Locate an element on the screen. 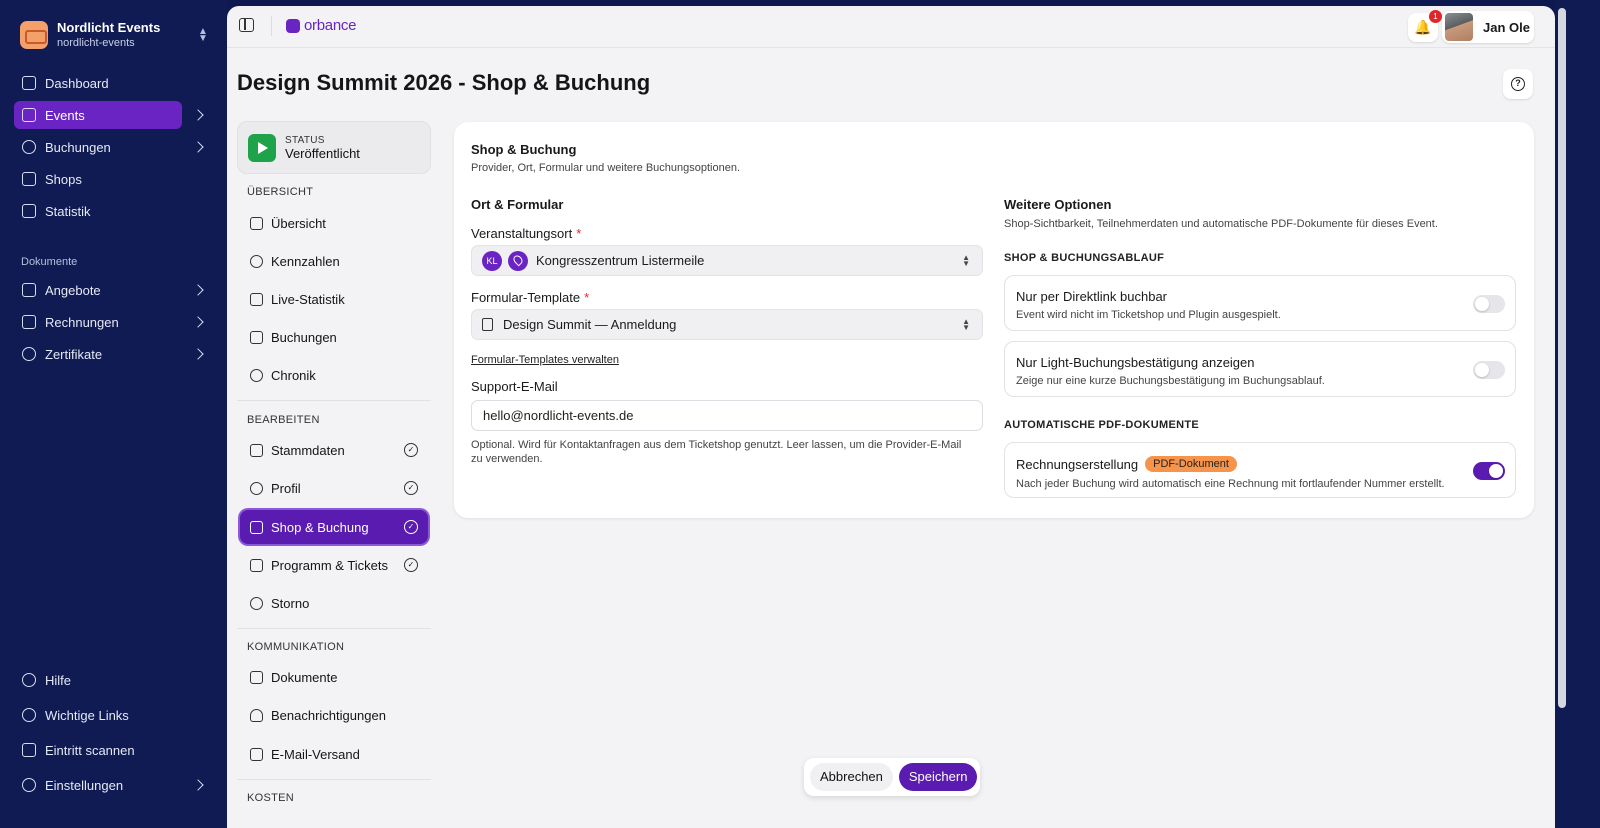  nav-angebote: Angebote is located at coordinates (109, 290).